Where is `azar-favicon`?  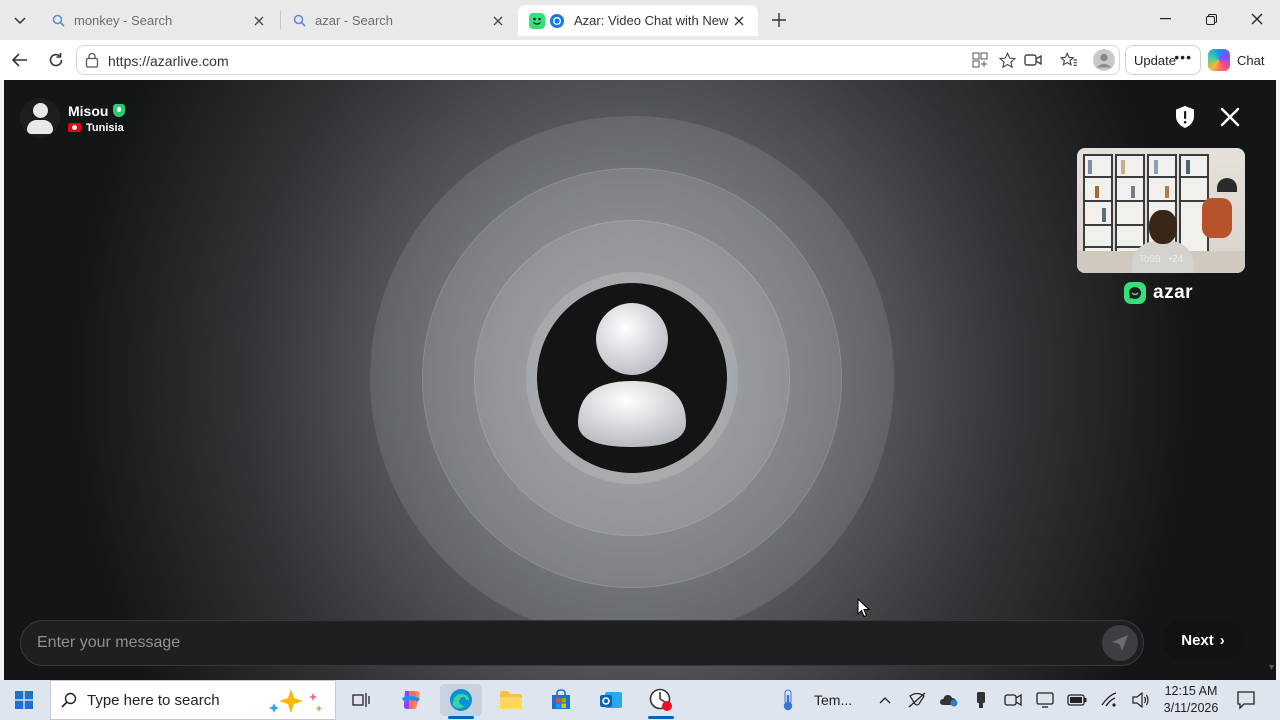 azar-favicon is located at coordinates (547, 20).